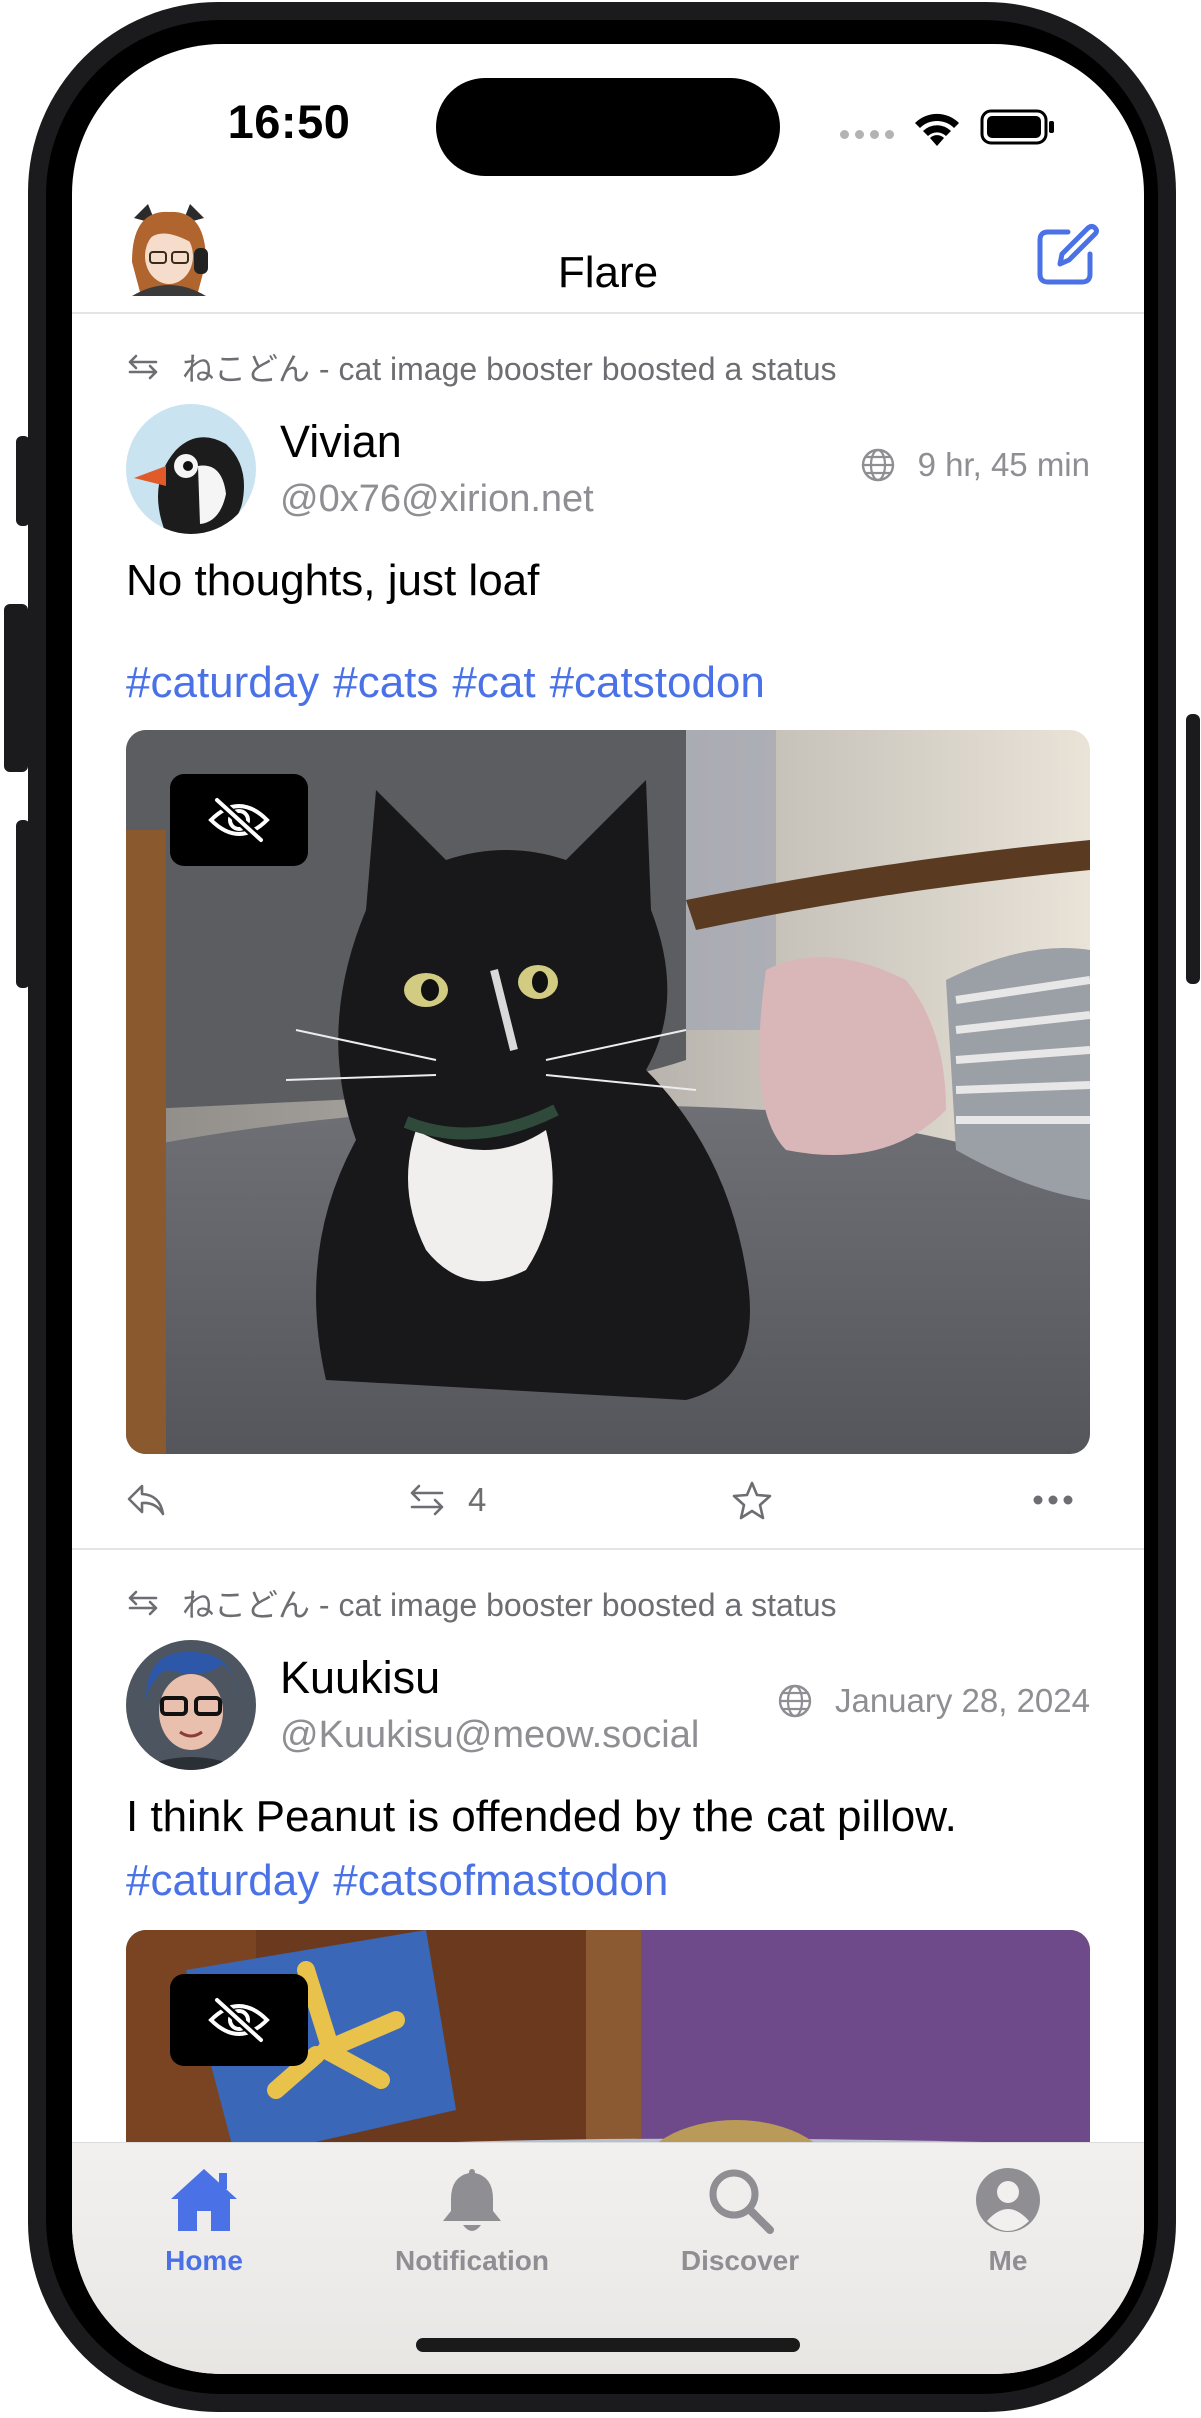  I want to click on tab-label: Me, so click(1008, 2260).